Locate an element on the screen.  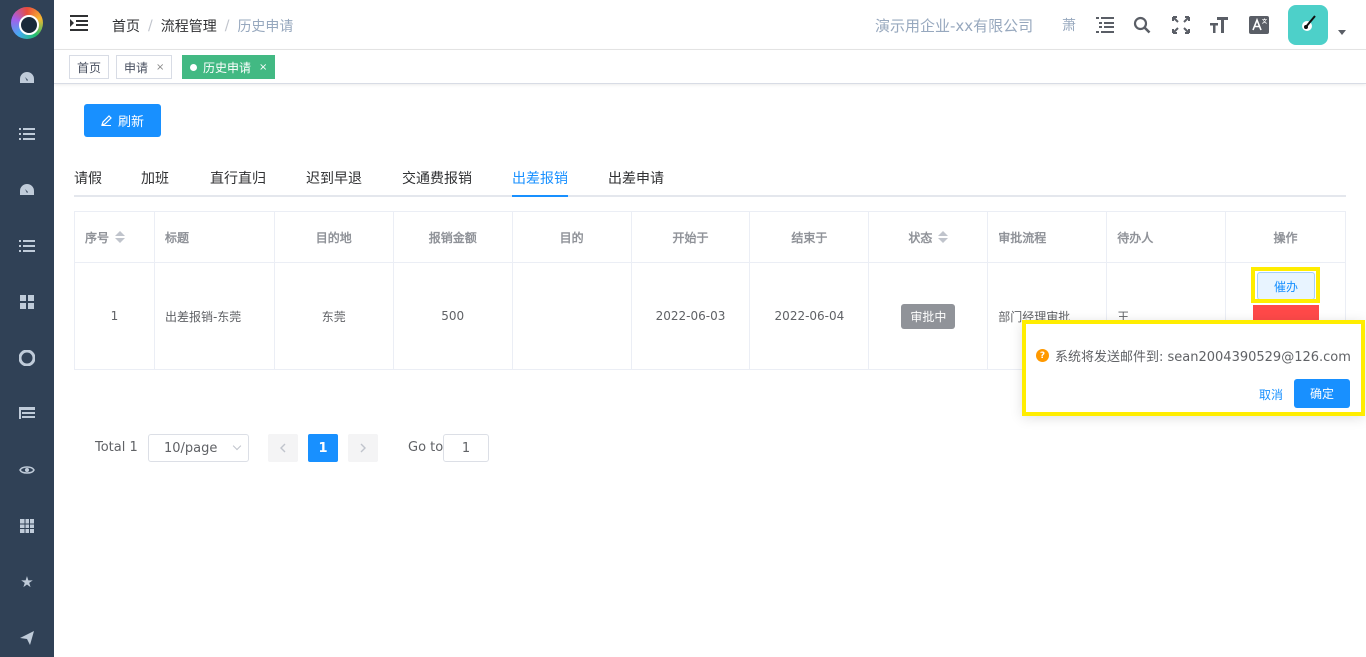
page-size-value: 10/page is located at coordinates (191, 448).